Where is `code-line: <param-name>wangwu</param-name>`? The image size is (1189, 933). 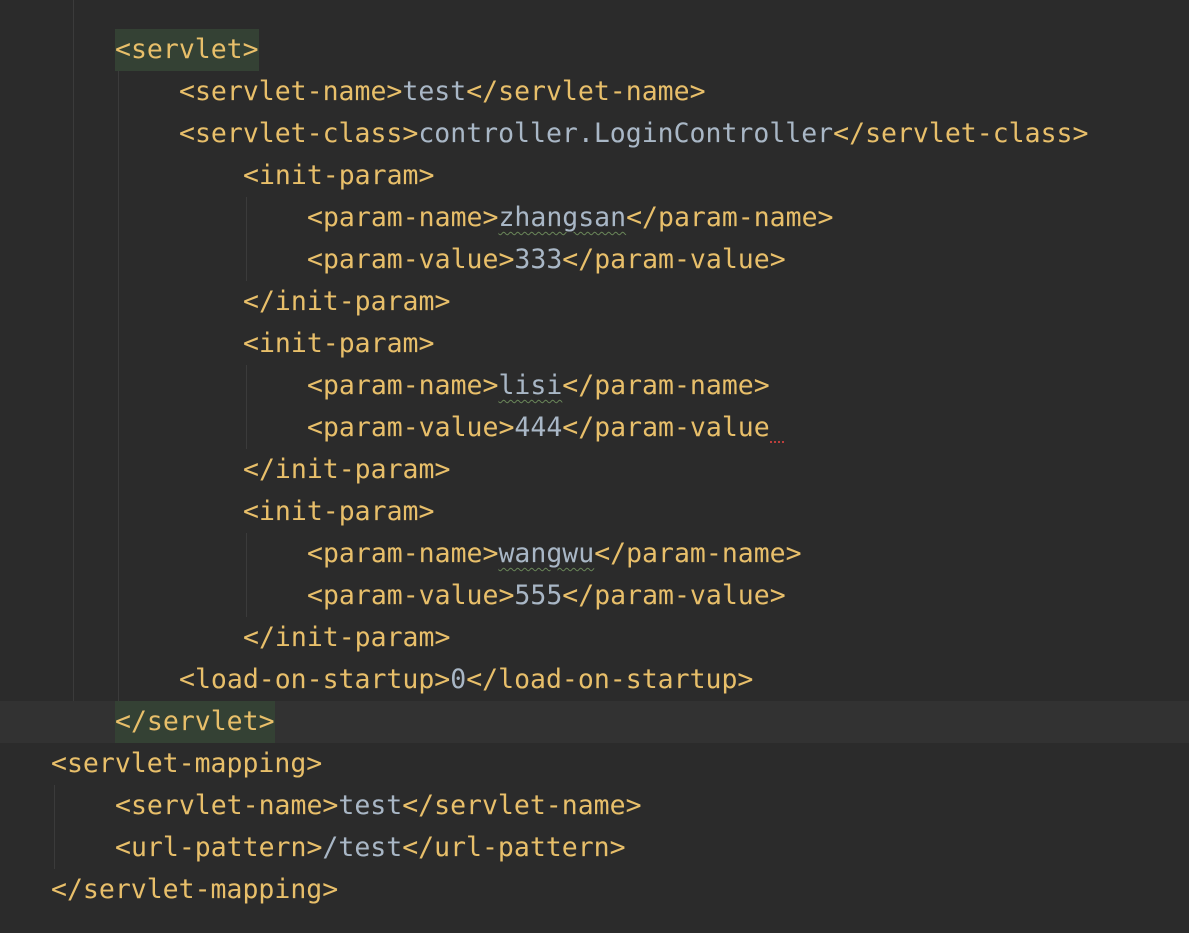
code-line: <param-name>wangwu</param-name> is located at coordinates (594, 554).